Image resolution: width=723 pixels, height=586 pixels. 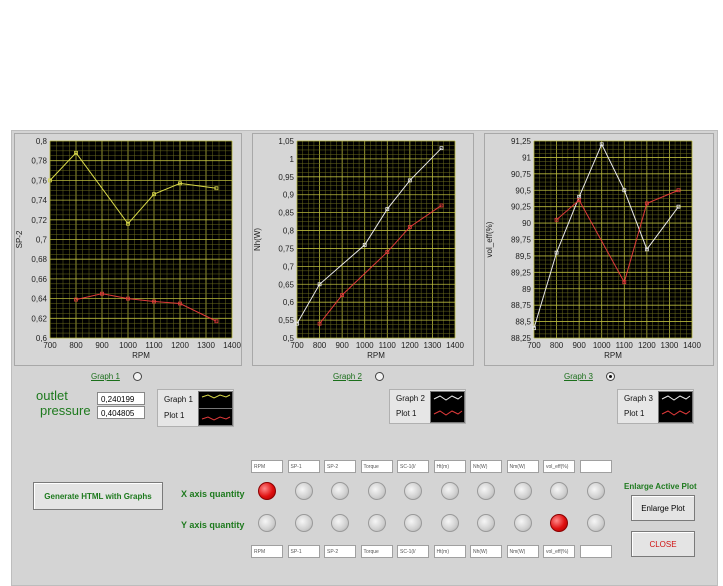 I want to click on y-tick-label: 89,5, so click(x=523, y=256).